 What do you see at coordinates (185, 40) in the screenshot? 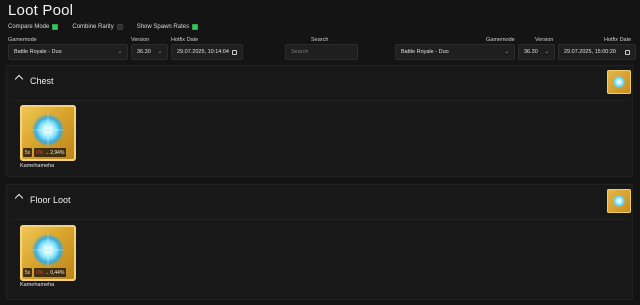
I see `left-hotfix-label: Hotfix Date` at bounding box center [185, 40].